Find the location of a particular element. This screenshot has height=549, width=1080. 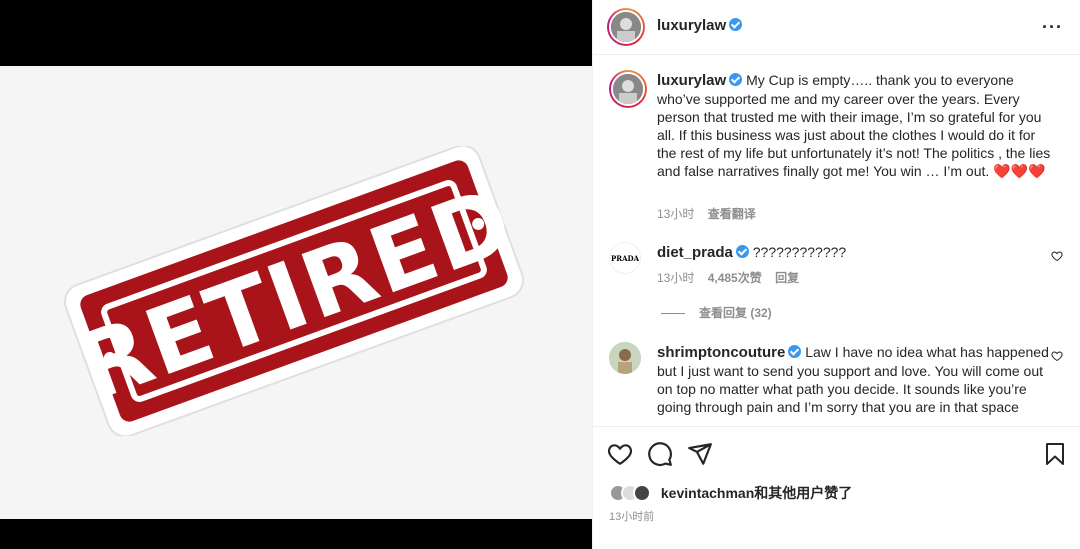

post-actions: kevintachman和其他用户赞了 13小时前 is located at coordinates (836, 487).